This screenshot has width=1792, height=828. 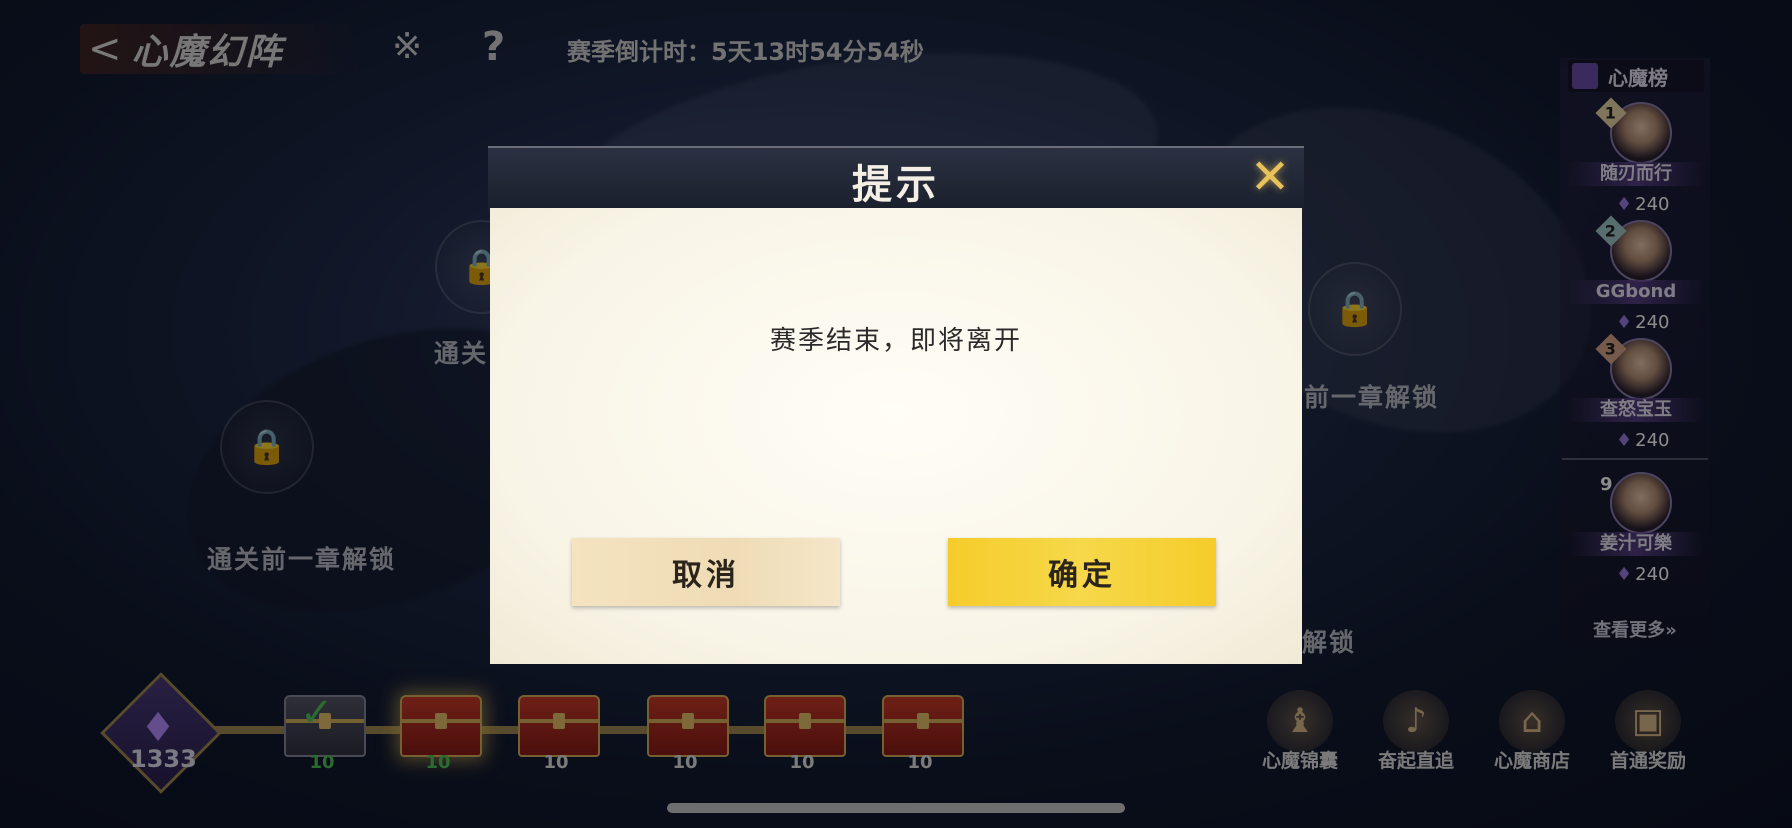 What do you see at coordinates (1270, 177) in the screenshot?
I see `close-icon: ✕` at bounding box center [1270, 177].